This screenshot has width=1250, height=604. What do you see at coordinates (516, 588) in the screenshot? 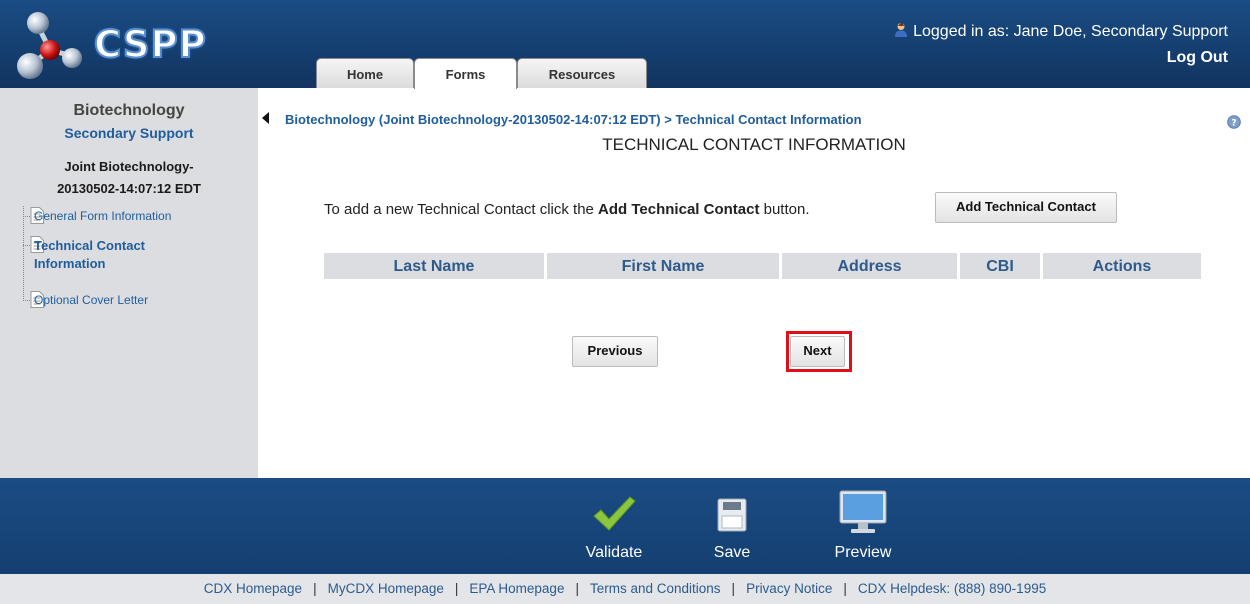
I see `footer-link-epa-homepage: EPA Homepage` at bounding box center [516, 588].